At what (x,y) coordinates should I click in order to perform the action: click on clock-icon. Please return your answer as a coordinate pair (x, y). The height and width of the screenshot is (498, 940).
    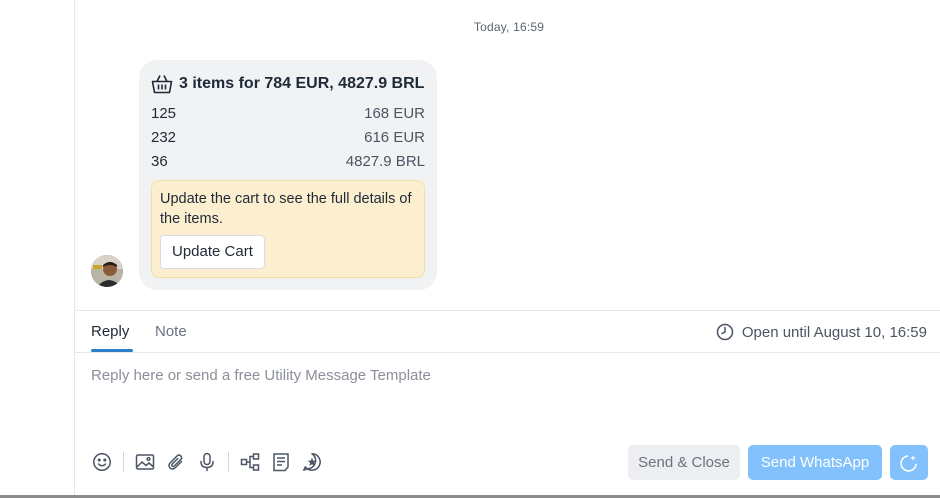
    Looking at the image, I should click on (725, 332).